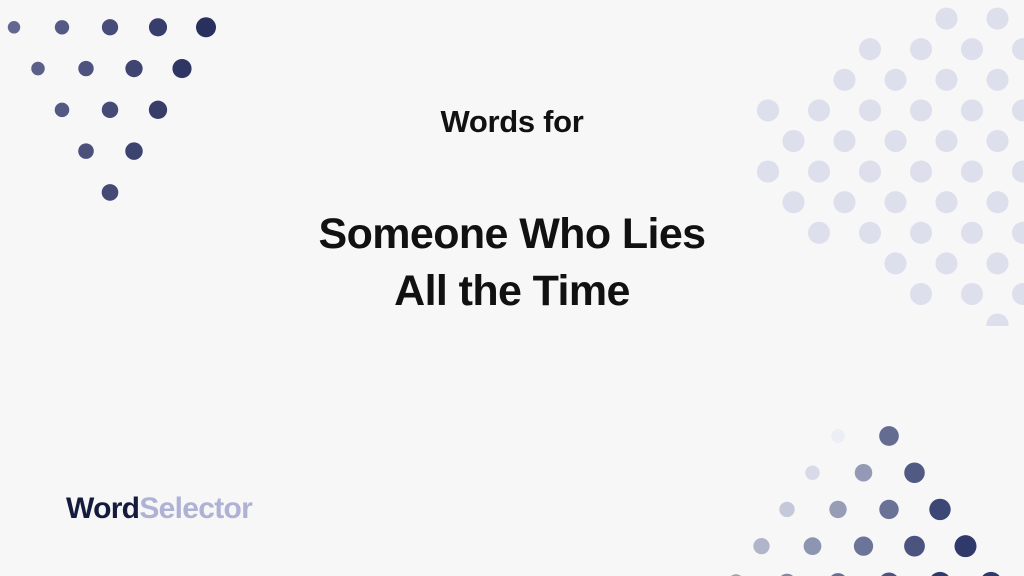  What do you see at coordinates (512, 291) in the screenshot?
I see `headline-line-2: All the Time` at bounding box center [512, 291].